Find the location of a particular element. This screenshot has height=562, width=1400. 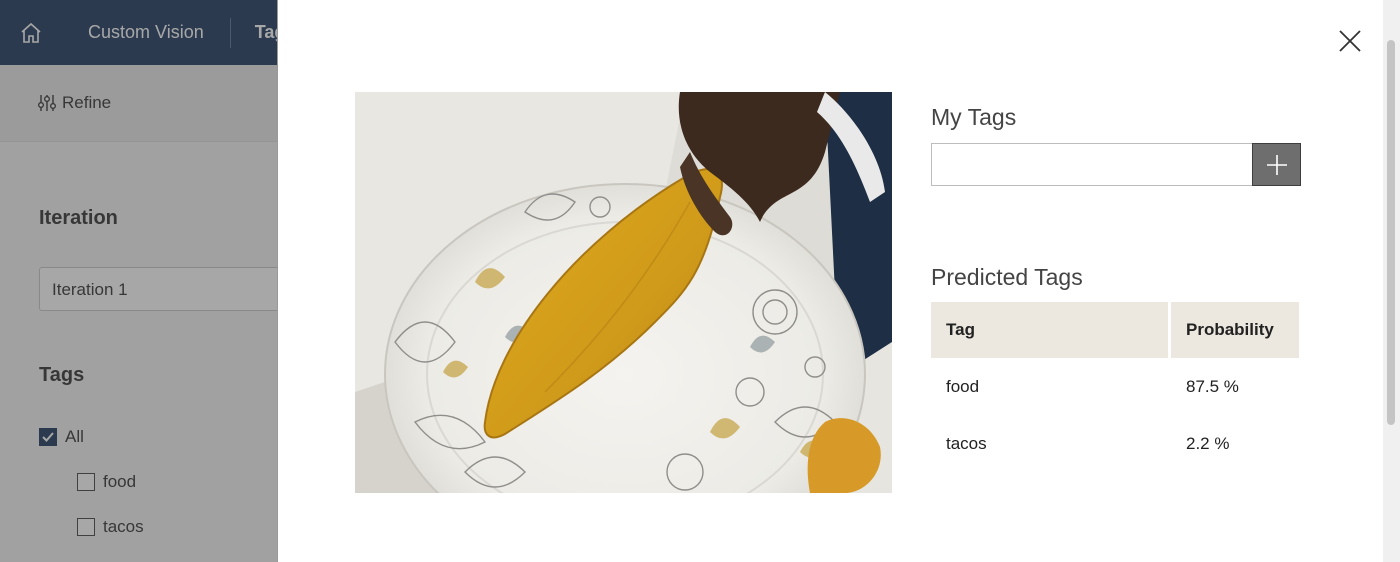

add-tag-button is located at coordinates (1276, 164).